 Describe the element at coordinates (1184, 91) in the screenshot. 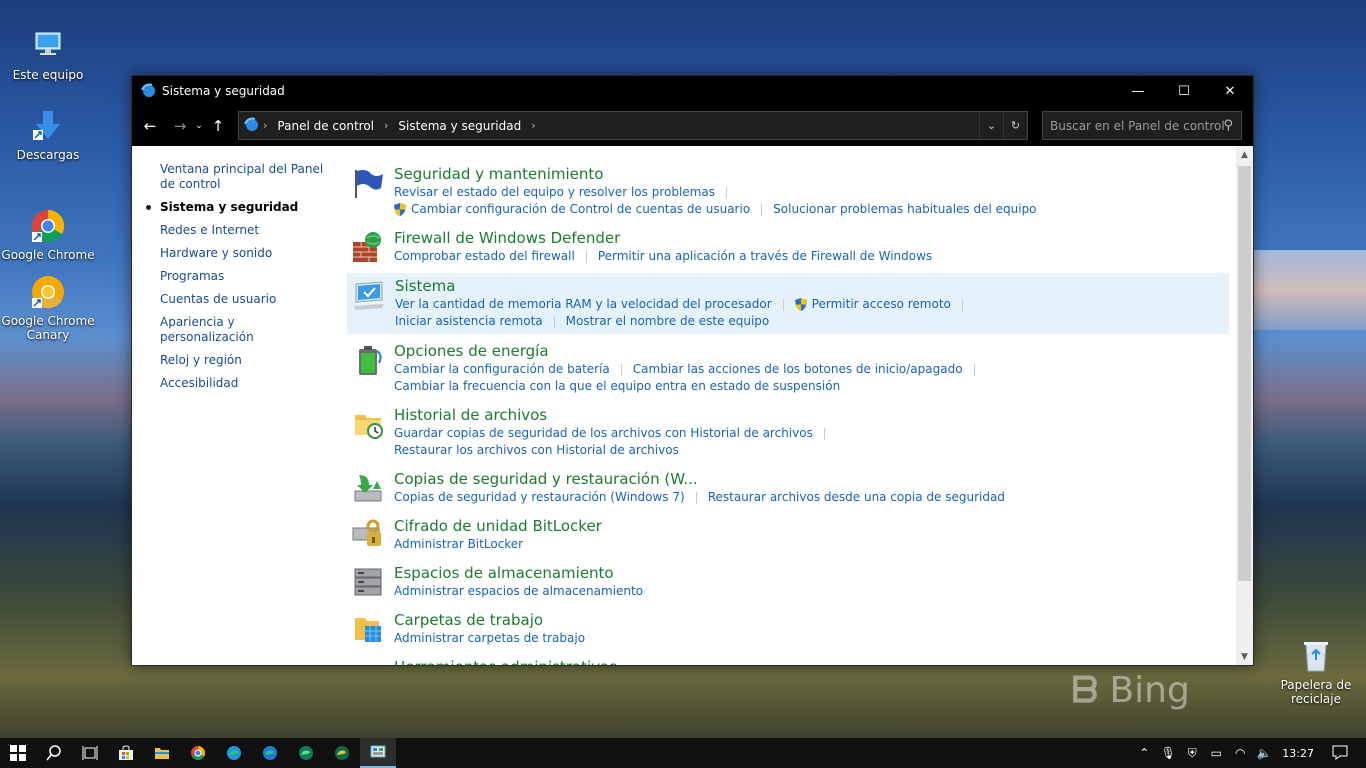

I see `maximize-button: ☐` at that location.